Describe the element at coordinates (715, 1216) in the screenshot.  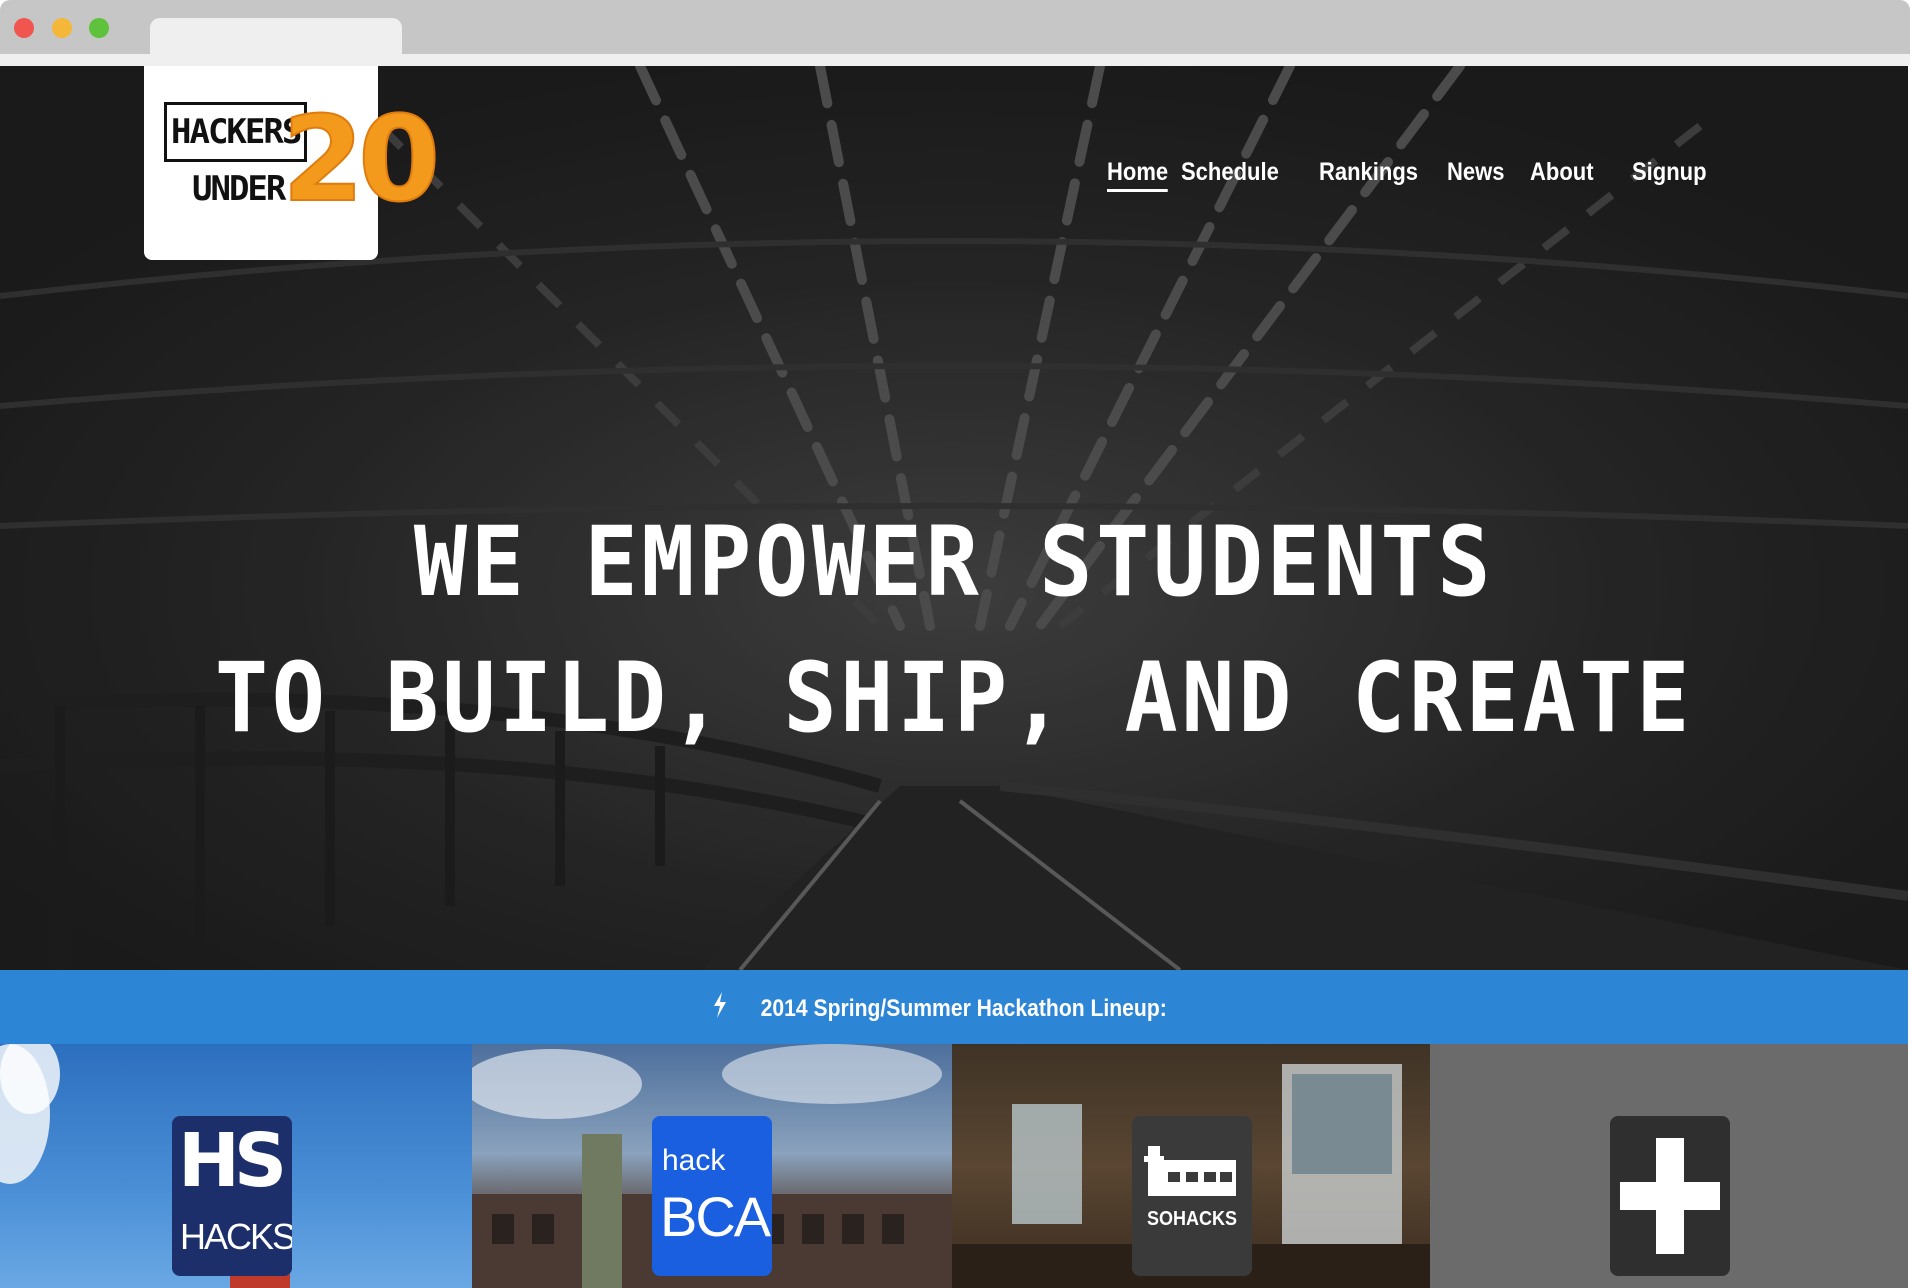
I see `hackbca-logo-bca: BCA` at that location.